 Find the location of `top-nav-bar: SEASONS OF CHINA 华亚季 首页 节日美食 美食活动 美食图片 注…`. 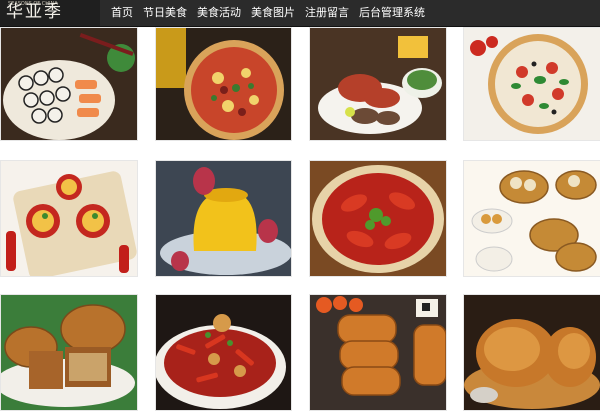

top-nav-bar: SEASONS OF CHINA 华亚季 首页 节日美食 美食活动 美食图片 注… is located at coordinates (300, 13).